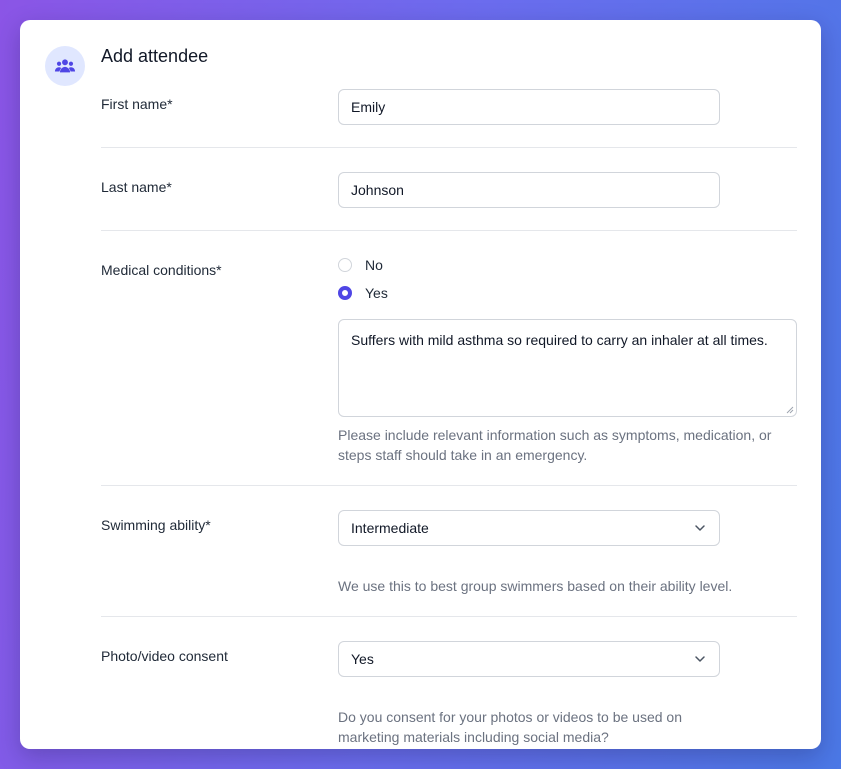 The width and height of the screenshot is (841, 769). I want to click on radio-checked, so click(345, 293).